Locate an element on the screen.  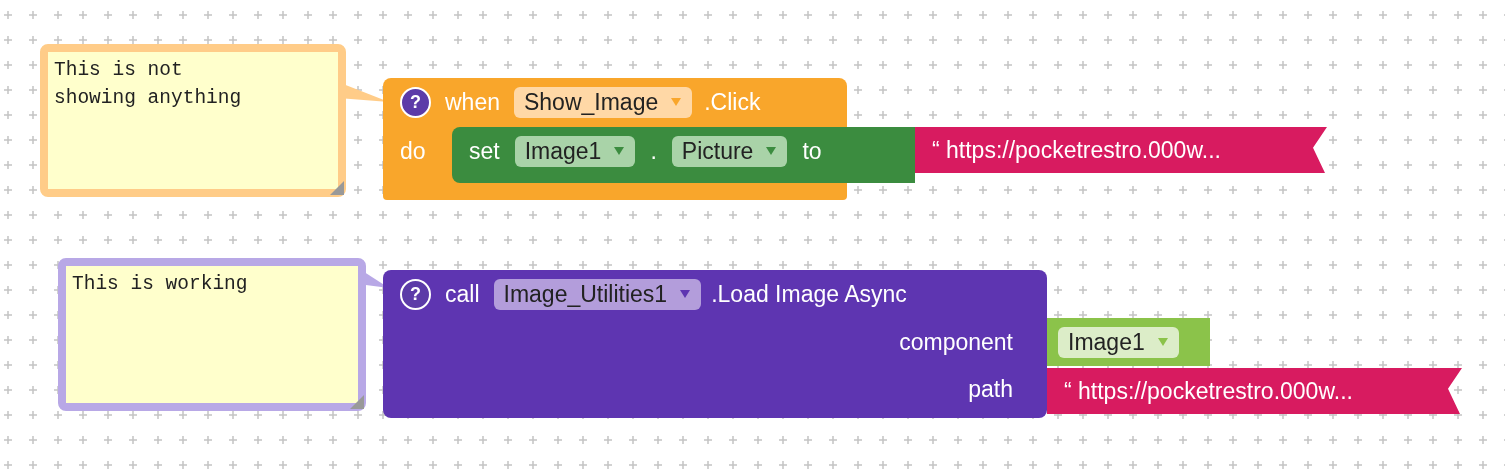
component-dropdown: Show_Image is located at coordinates (603, 102).